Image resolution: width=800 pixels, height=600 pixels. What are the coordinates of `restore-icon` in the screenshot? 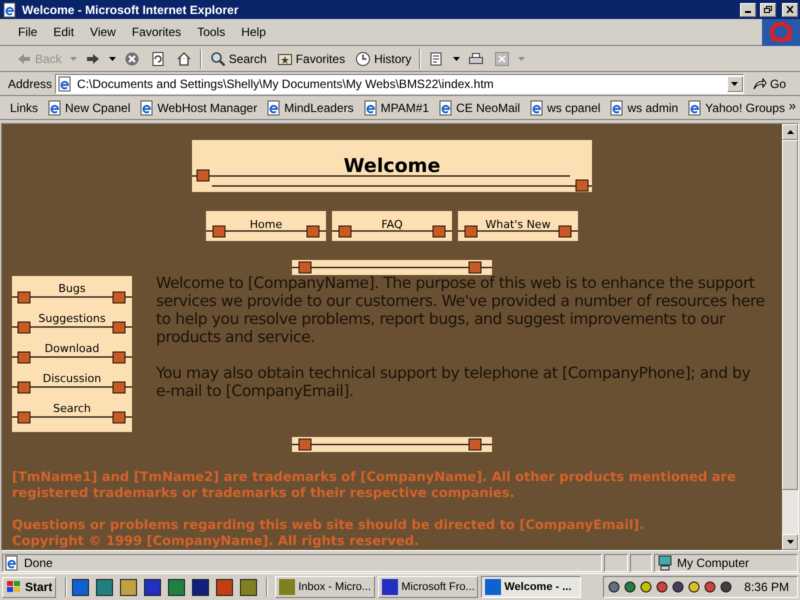 It's located at (768, 9).